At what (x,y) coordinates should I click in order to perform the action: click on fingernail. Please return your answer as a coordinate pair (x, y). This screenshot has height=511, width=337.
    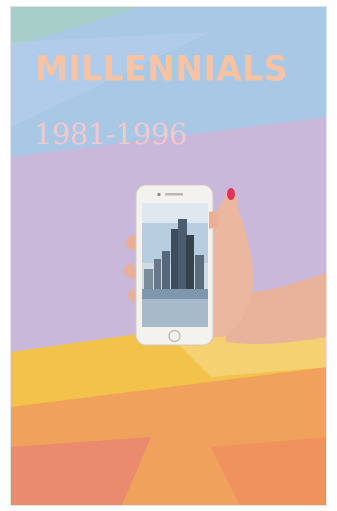
    Looking at the image, I should click on (231, 194).